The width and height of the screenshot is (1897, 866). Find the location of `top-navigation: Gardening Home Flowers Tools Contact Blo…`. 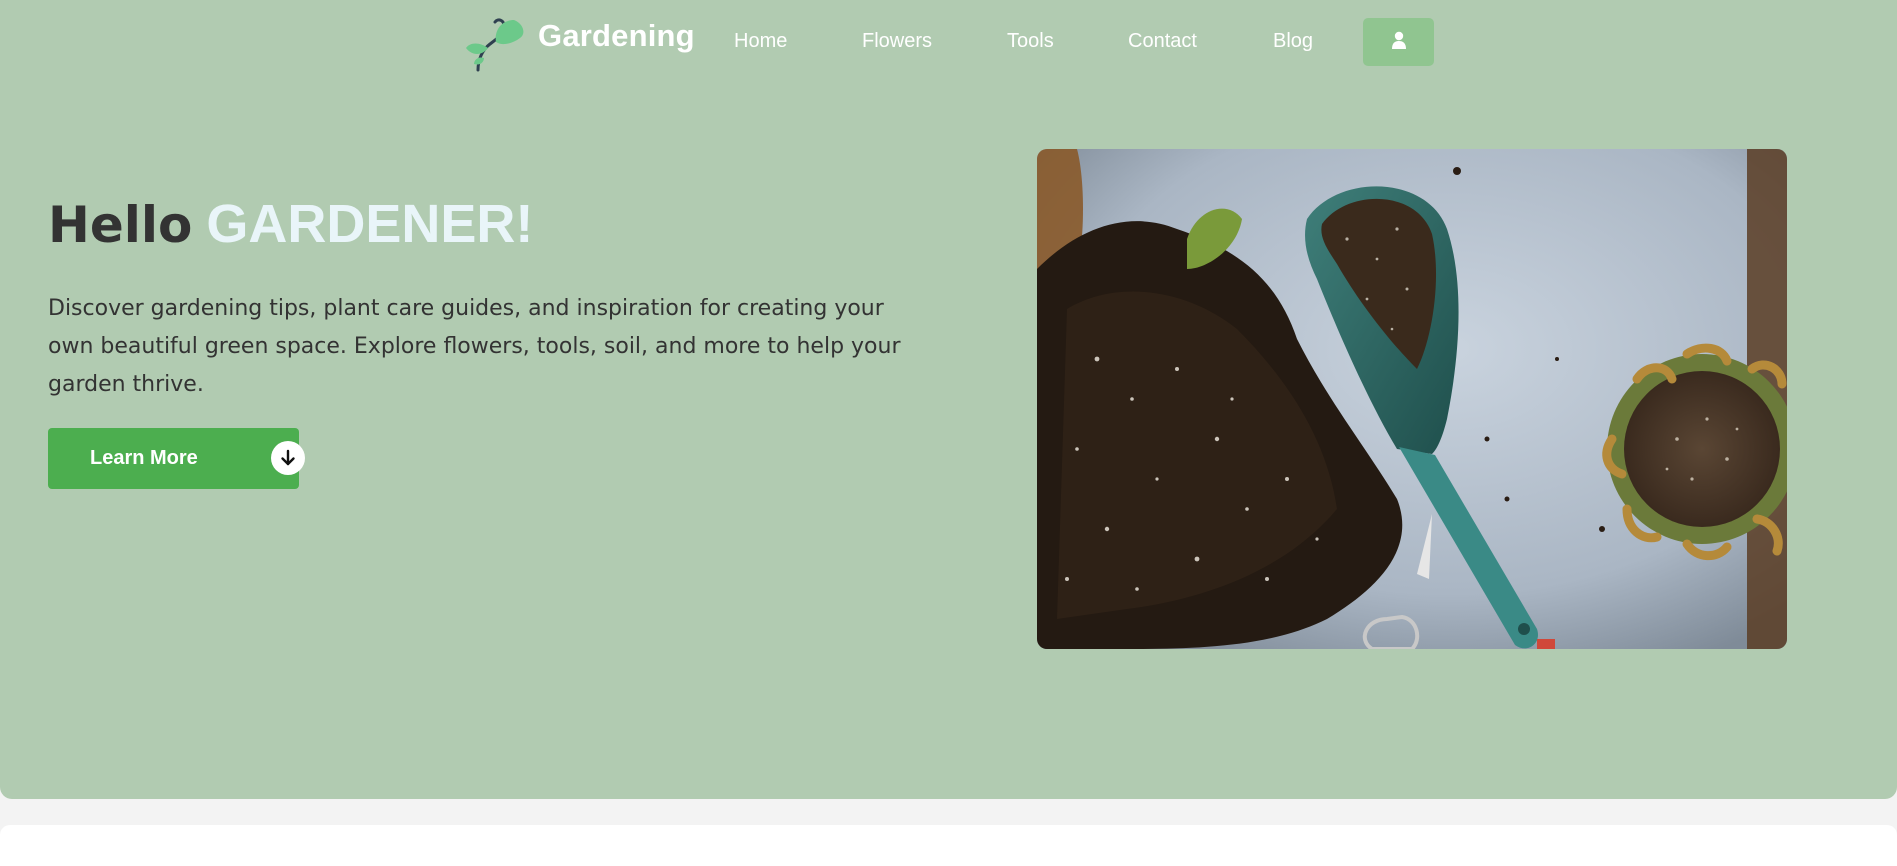

top-navigation: Gardening Home Flowers Tools Contact Blo… is located at coordinates (948, 40).